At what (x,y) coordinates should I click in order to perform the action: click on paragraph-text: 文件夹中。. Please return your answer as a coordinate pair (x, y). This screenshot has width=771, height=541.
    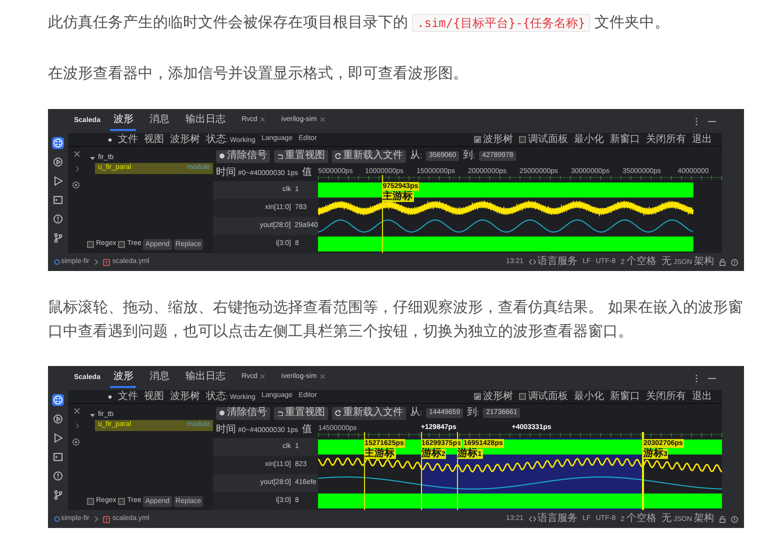
    Looking at the image, I should click on (632, 22).